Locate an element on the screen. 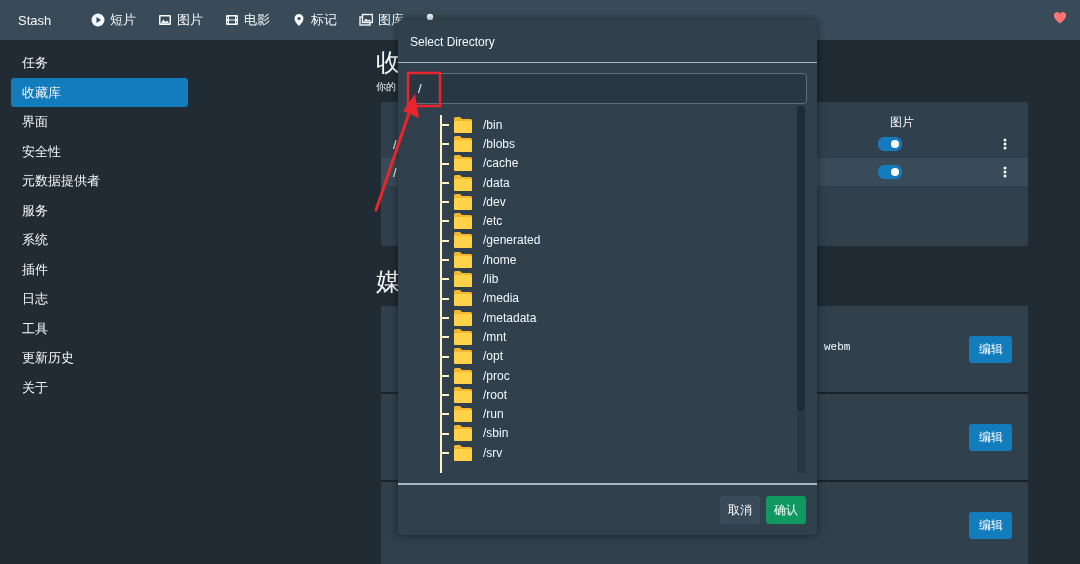 The image size is (1080, 564). page-heading: 收 is located at coordinates (388, 62).